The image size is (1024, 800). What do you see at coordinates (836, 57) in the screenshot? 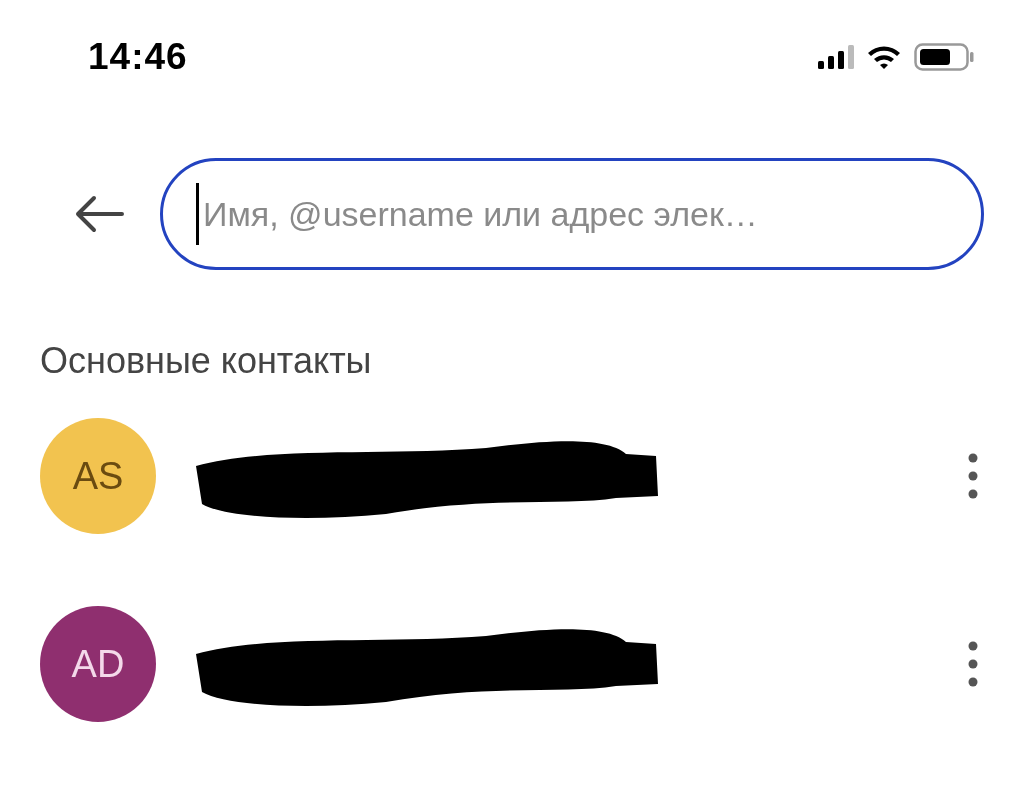
I see `signal-icon` at bounding box center [836, 57].